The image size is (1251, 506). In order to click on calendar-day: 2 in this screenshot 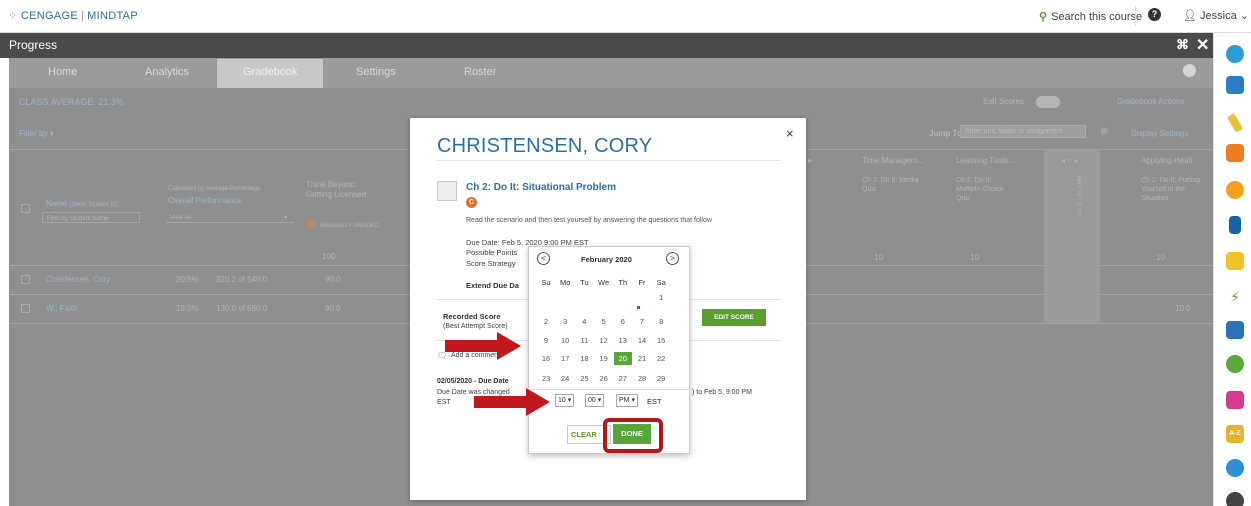, I will do `click(546, 321)`.